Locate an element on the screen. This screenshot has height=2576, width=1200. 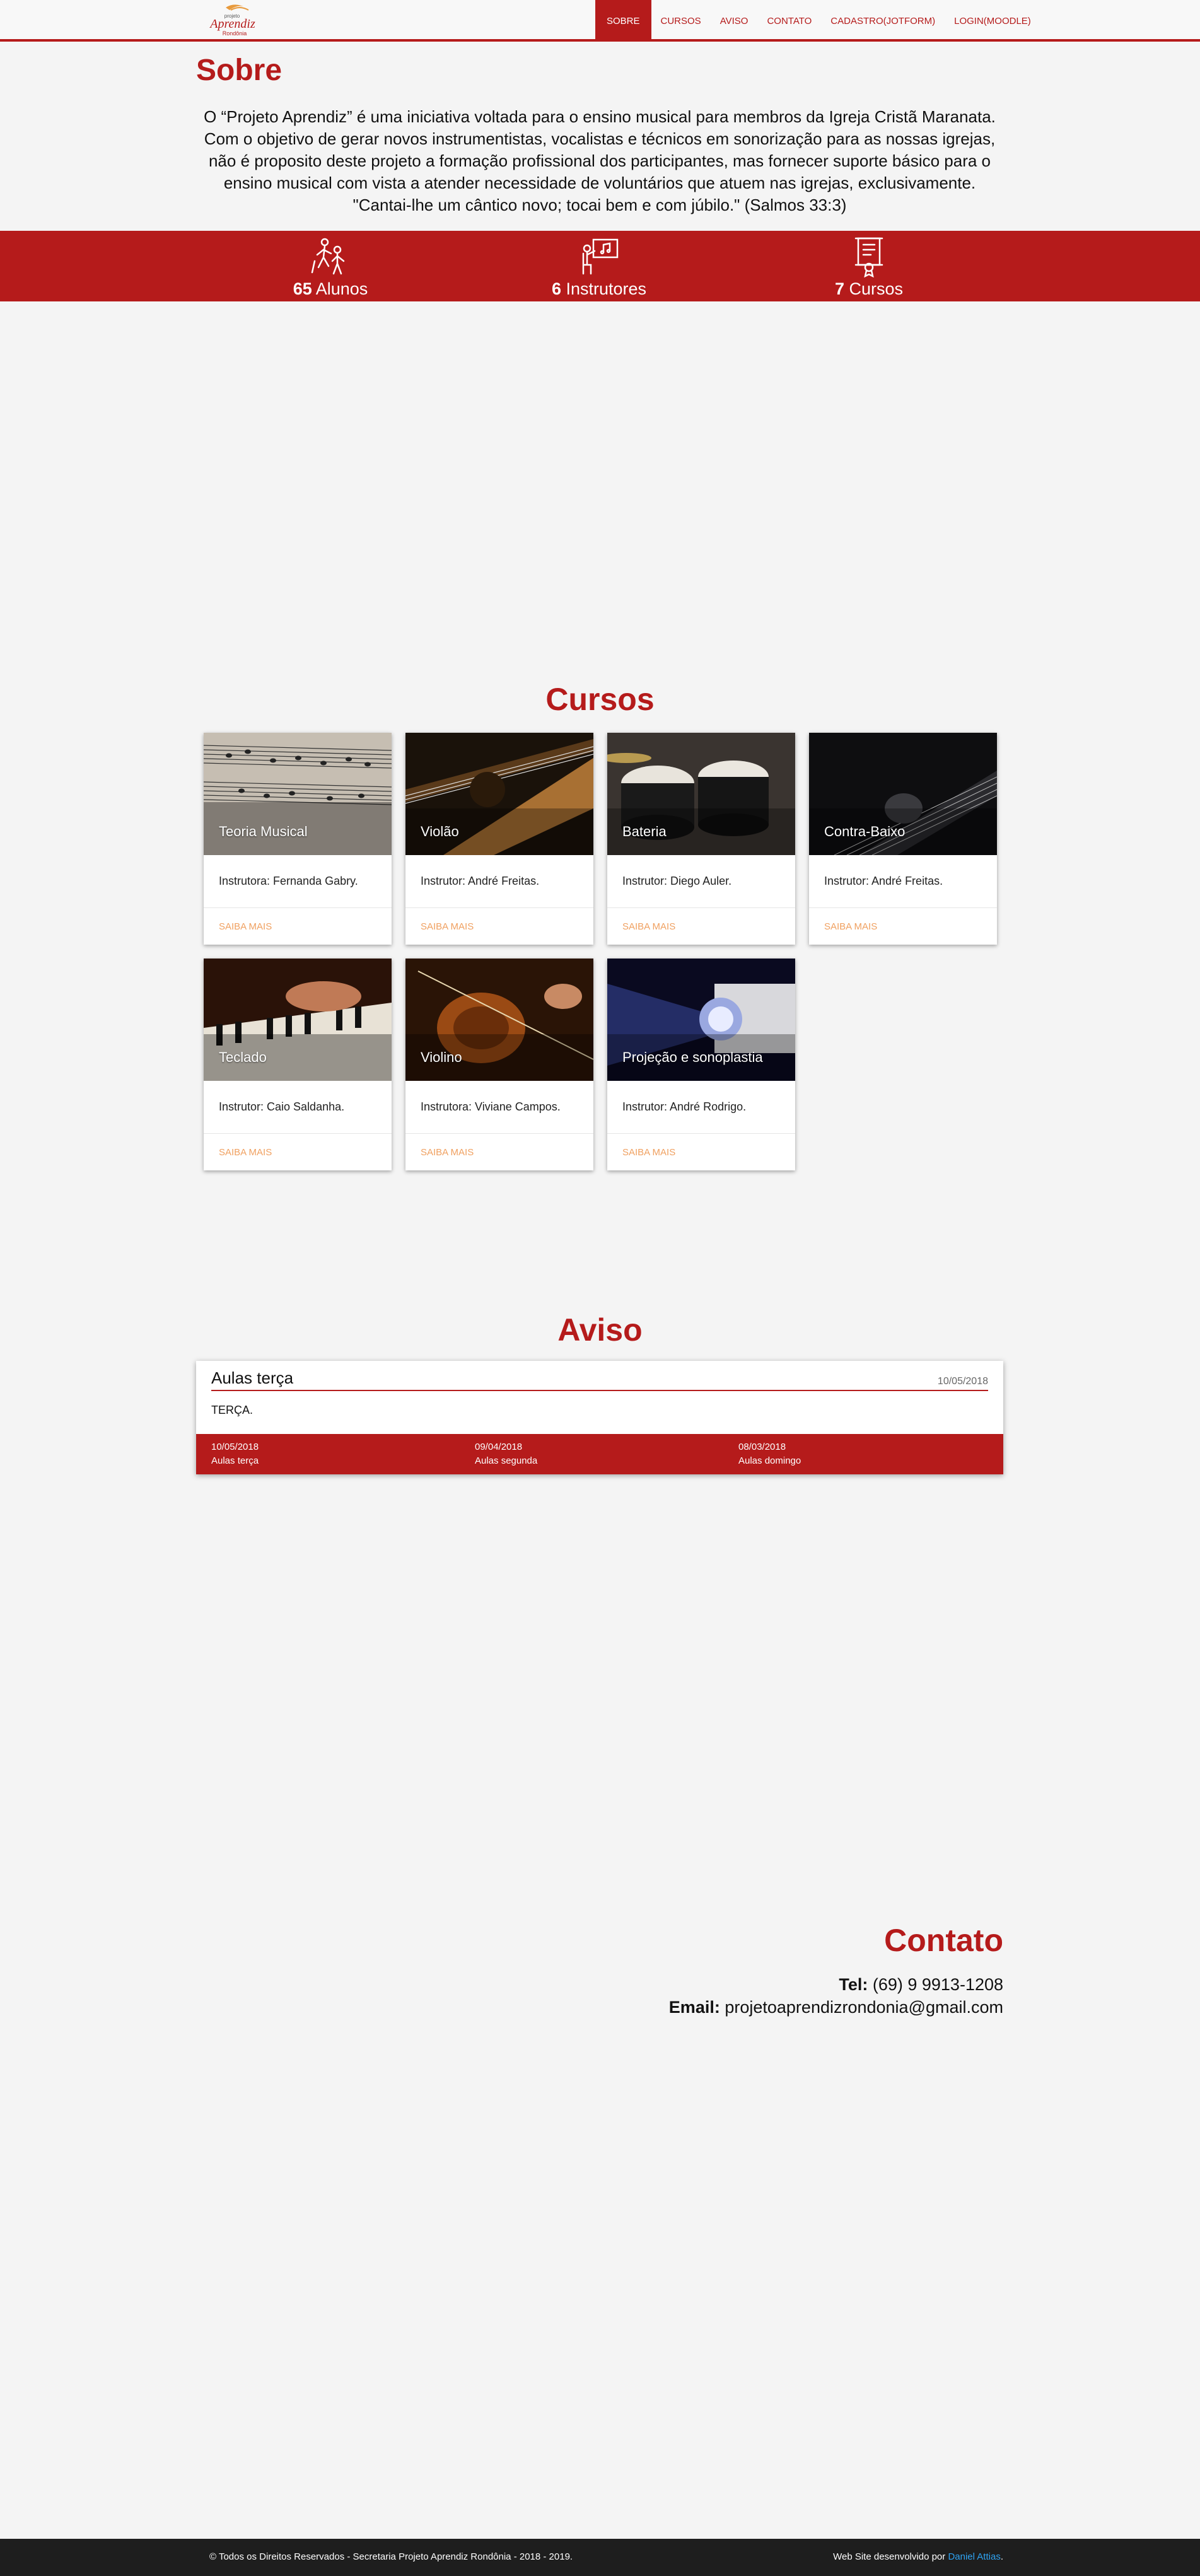
footer-credit: Web Site desenvolvido por Daniel Attias. is located at coordinates (918, 2557).